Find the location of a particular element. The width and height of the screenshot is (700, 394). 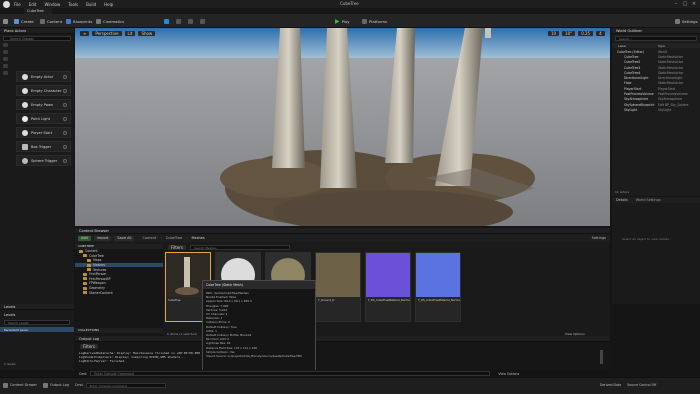

viewport-options-icon: ≡ is located at coordinates (85, 33).